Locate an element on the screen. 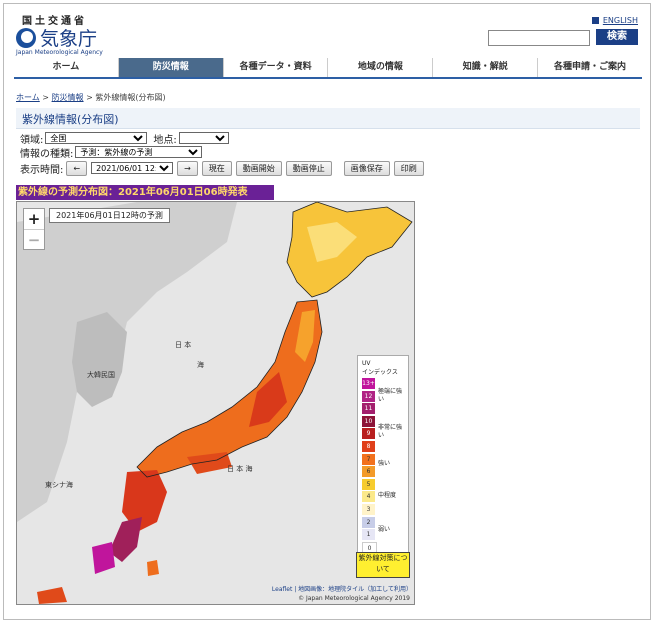 The height and width of the screenshot is (625, 656). print-button: 印刷 is located at coordinates (408, 168).